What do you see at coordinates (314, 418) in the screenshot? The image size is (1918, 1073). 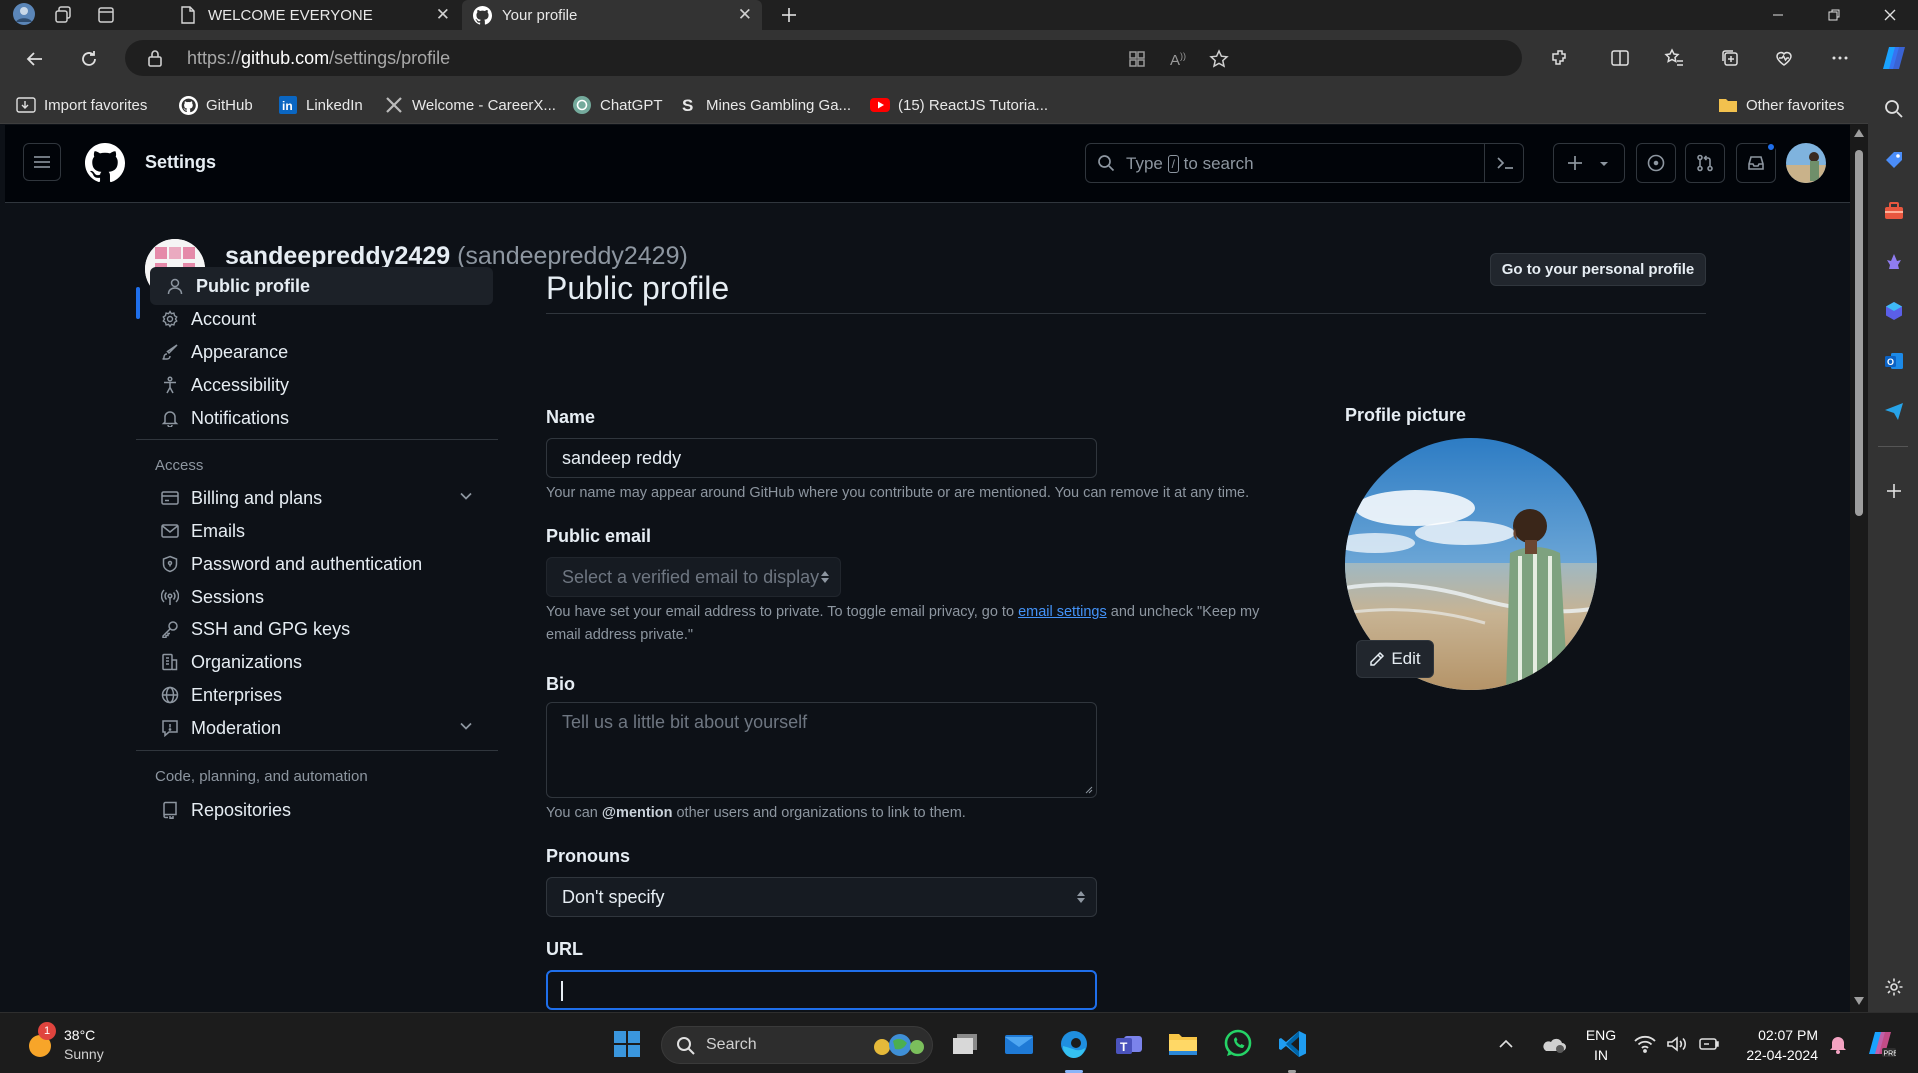 I see `sidebar-item-notifications: Notifications` at bounding box center [314, 418].